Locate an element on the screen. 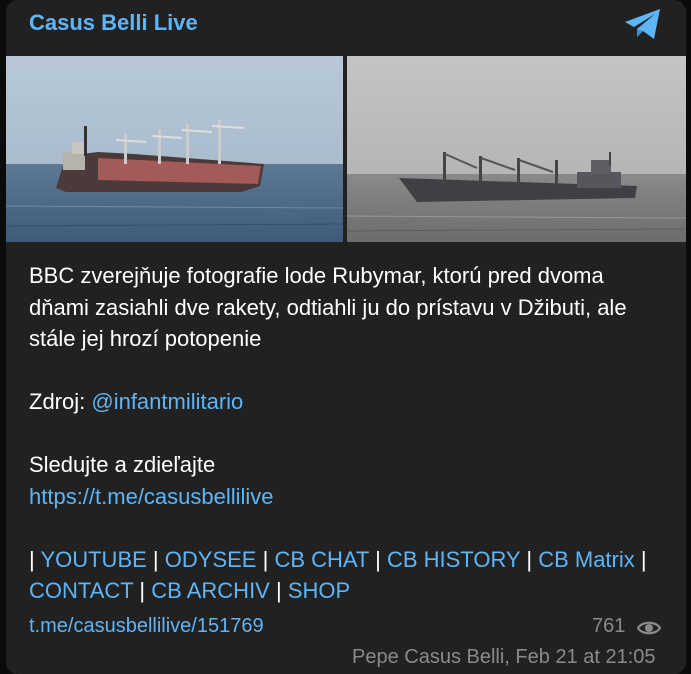  source-label: Zdroj: is located at coordinates (60, 401).